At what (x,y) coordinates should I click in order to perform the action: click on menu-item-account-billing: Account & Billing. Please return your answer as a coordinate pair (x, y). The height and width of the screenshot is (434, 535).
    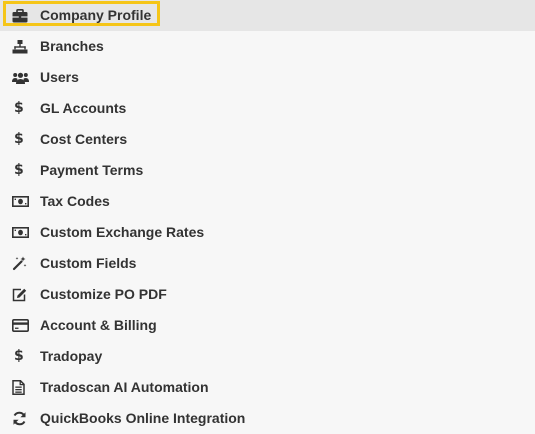
    Looking at the image, I should click on (267, 325).